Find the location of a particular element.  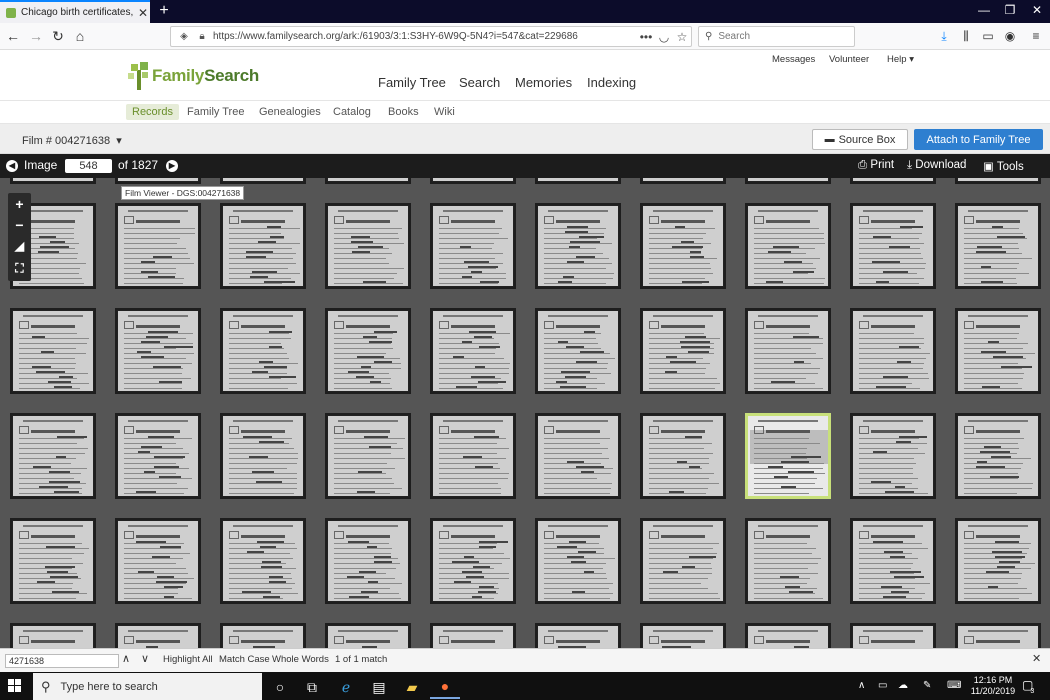

subnav-records: Records is located at coordinates (152, 112).